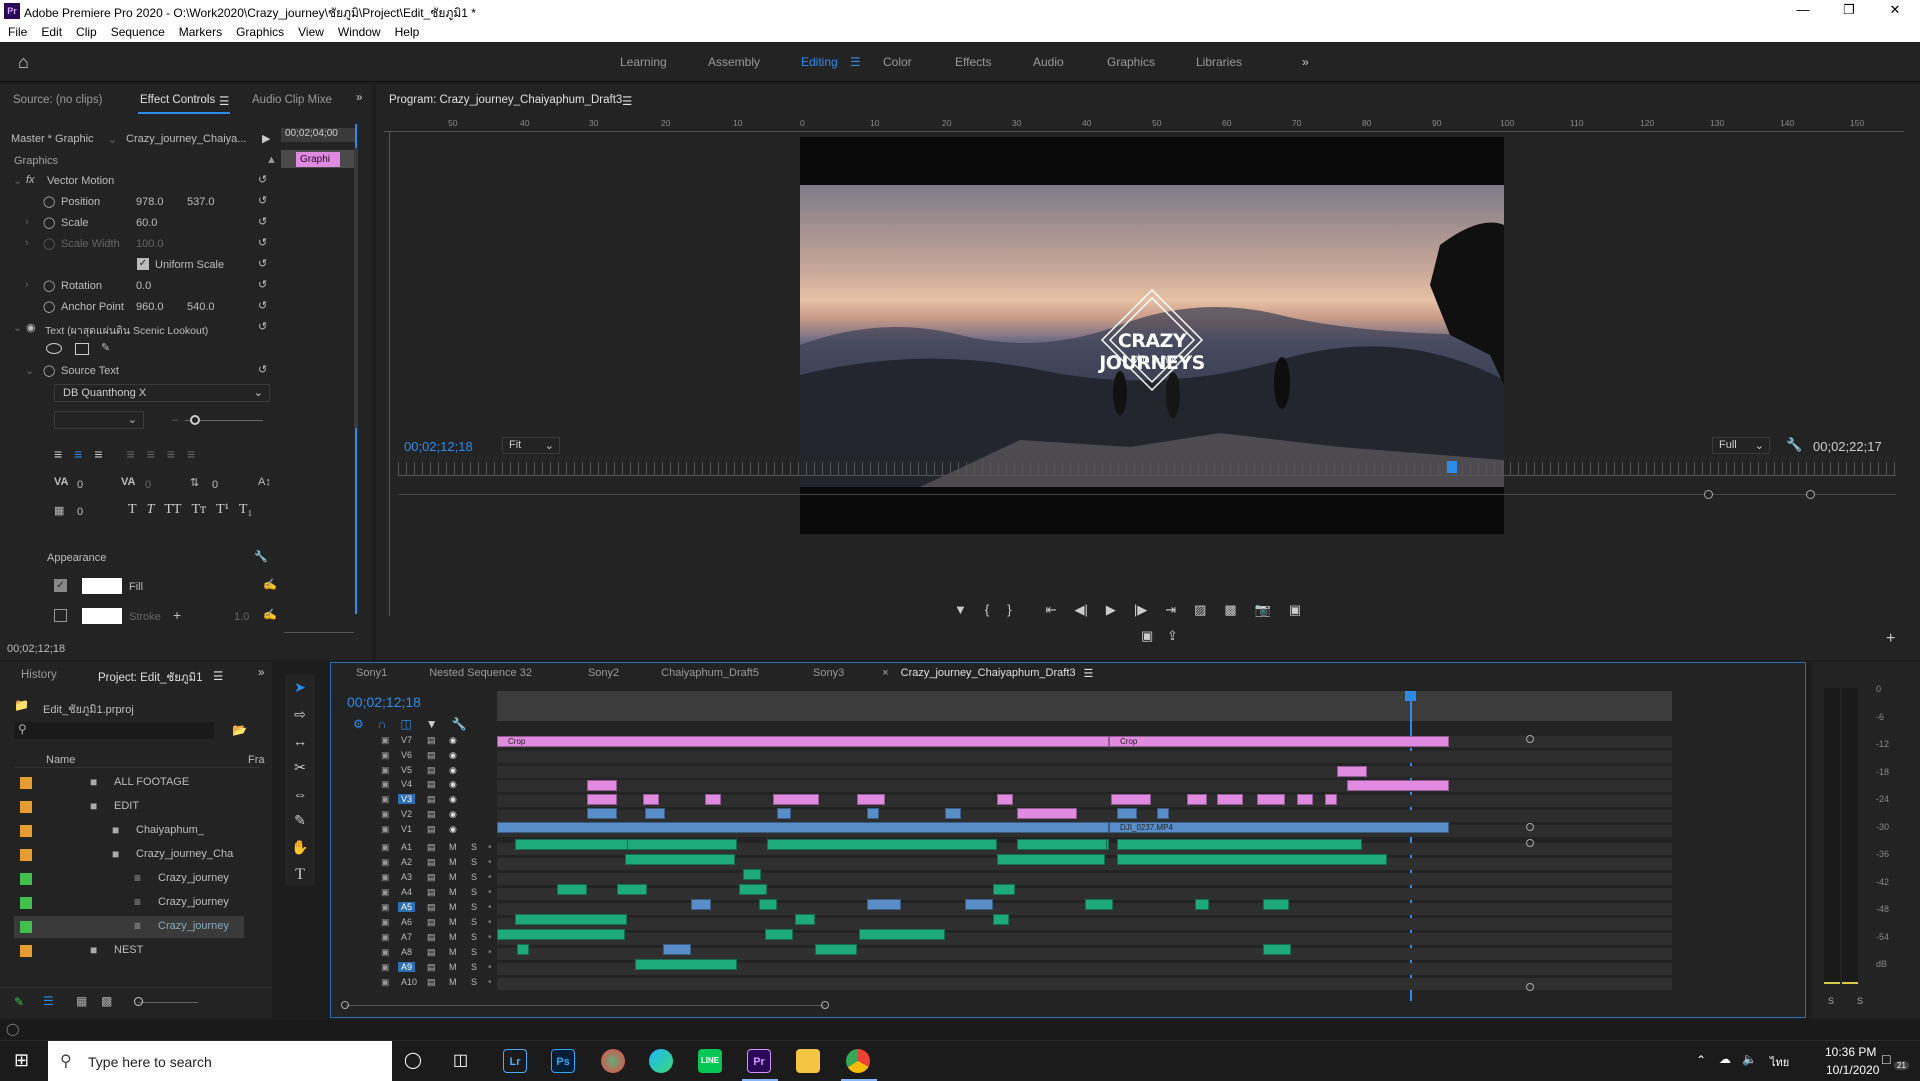 The height and width of the screenshot is (1081, 1920). What do you see at coordinates (151, 510) in the screenshot?
I see `faux-italic-icon: T` at bounding box center [151, 510].